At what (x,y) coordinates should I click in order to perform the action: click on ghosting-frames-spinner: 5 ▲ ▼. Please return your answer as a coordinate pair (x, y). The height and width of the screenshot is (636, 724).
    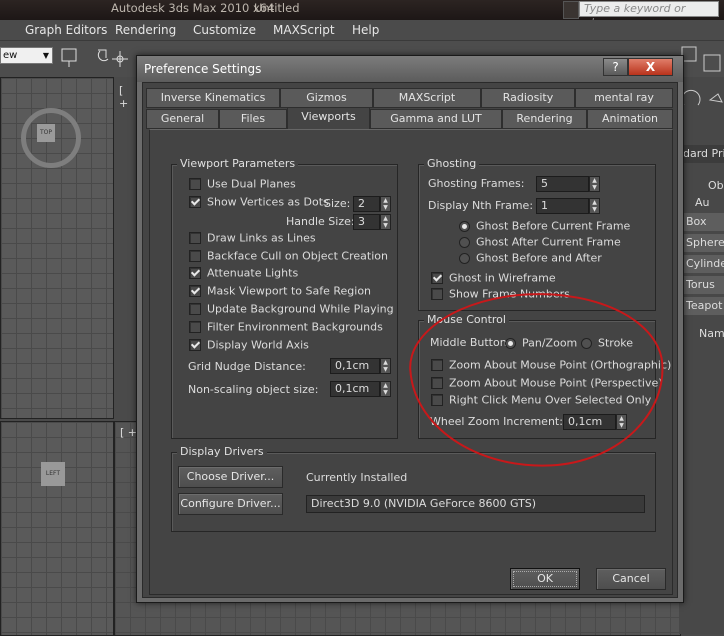
    Looking at the image, I should click on (568, 184).